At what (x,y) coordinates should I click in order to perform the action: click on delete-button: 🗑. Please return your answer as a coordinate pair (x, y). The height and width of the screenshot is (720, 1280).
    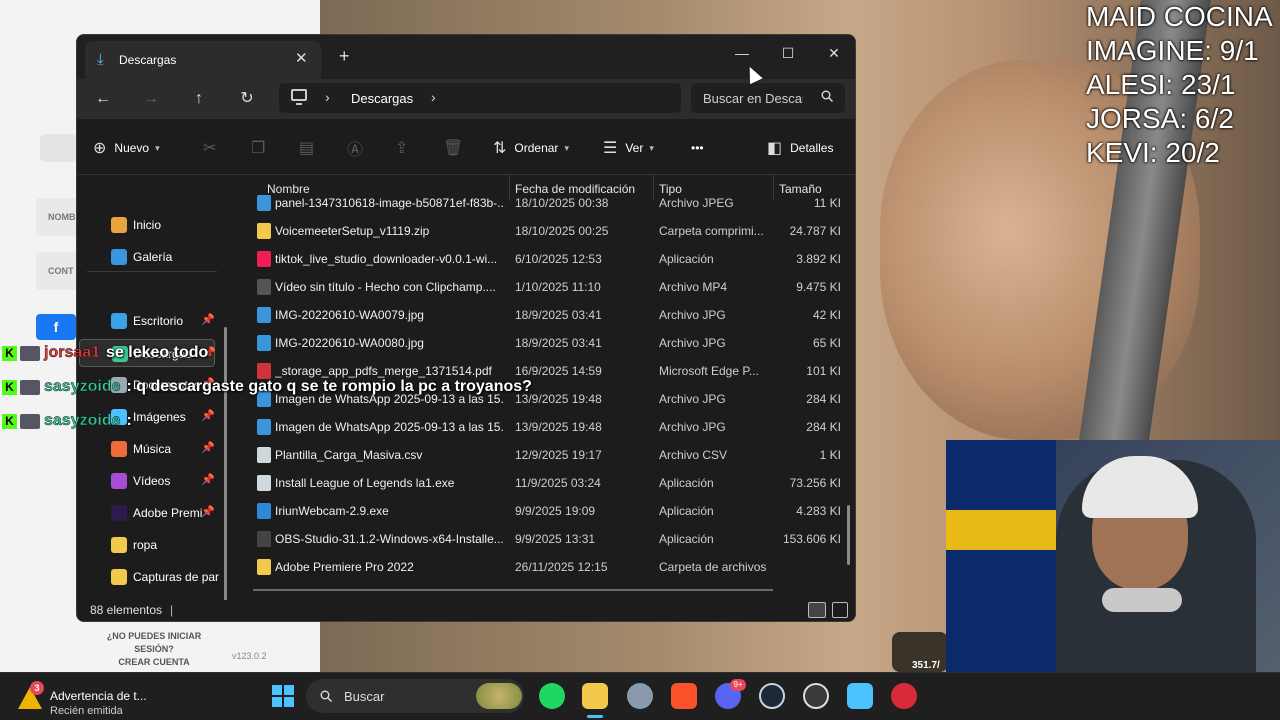
    Looking at the image, I should click on (457, 148).